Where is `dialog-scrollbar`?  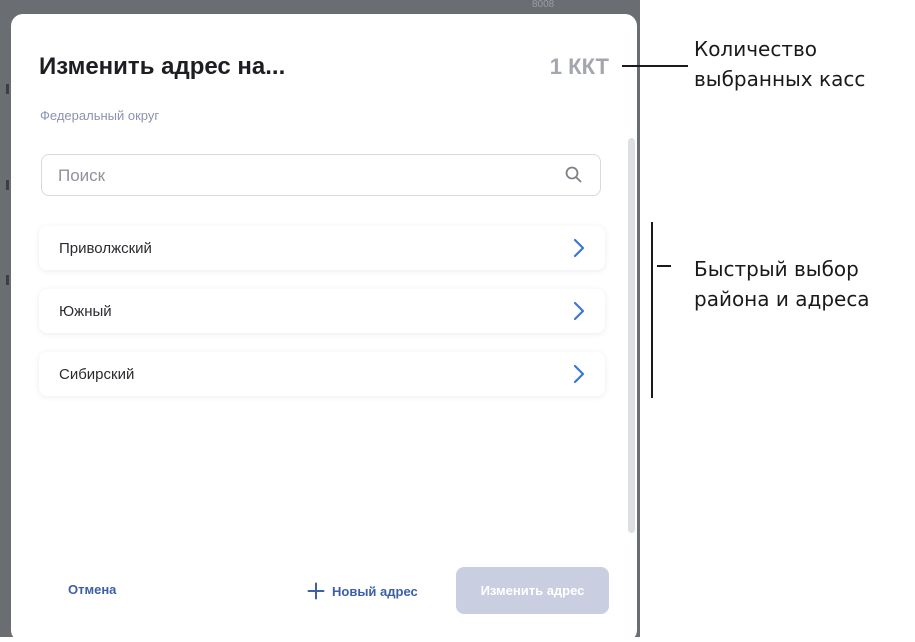 dialog-scrollbar is located at coordinates (631, 335).